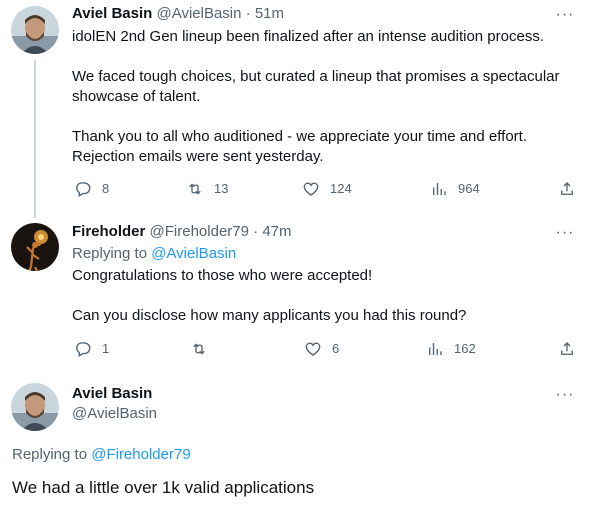 This screenshot has width=593, height=507. I want to click on reply-count: 8, so click(106, 188).